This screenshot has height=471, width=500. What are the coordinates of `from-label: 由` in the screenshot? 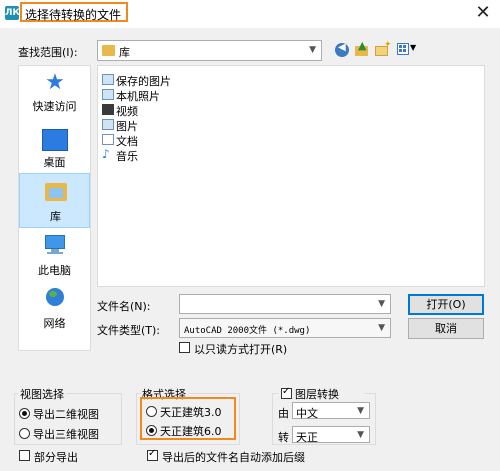 It's located at (283, 413).